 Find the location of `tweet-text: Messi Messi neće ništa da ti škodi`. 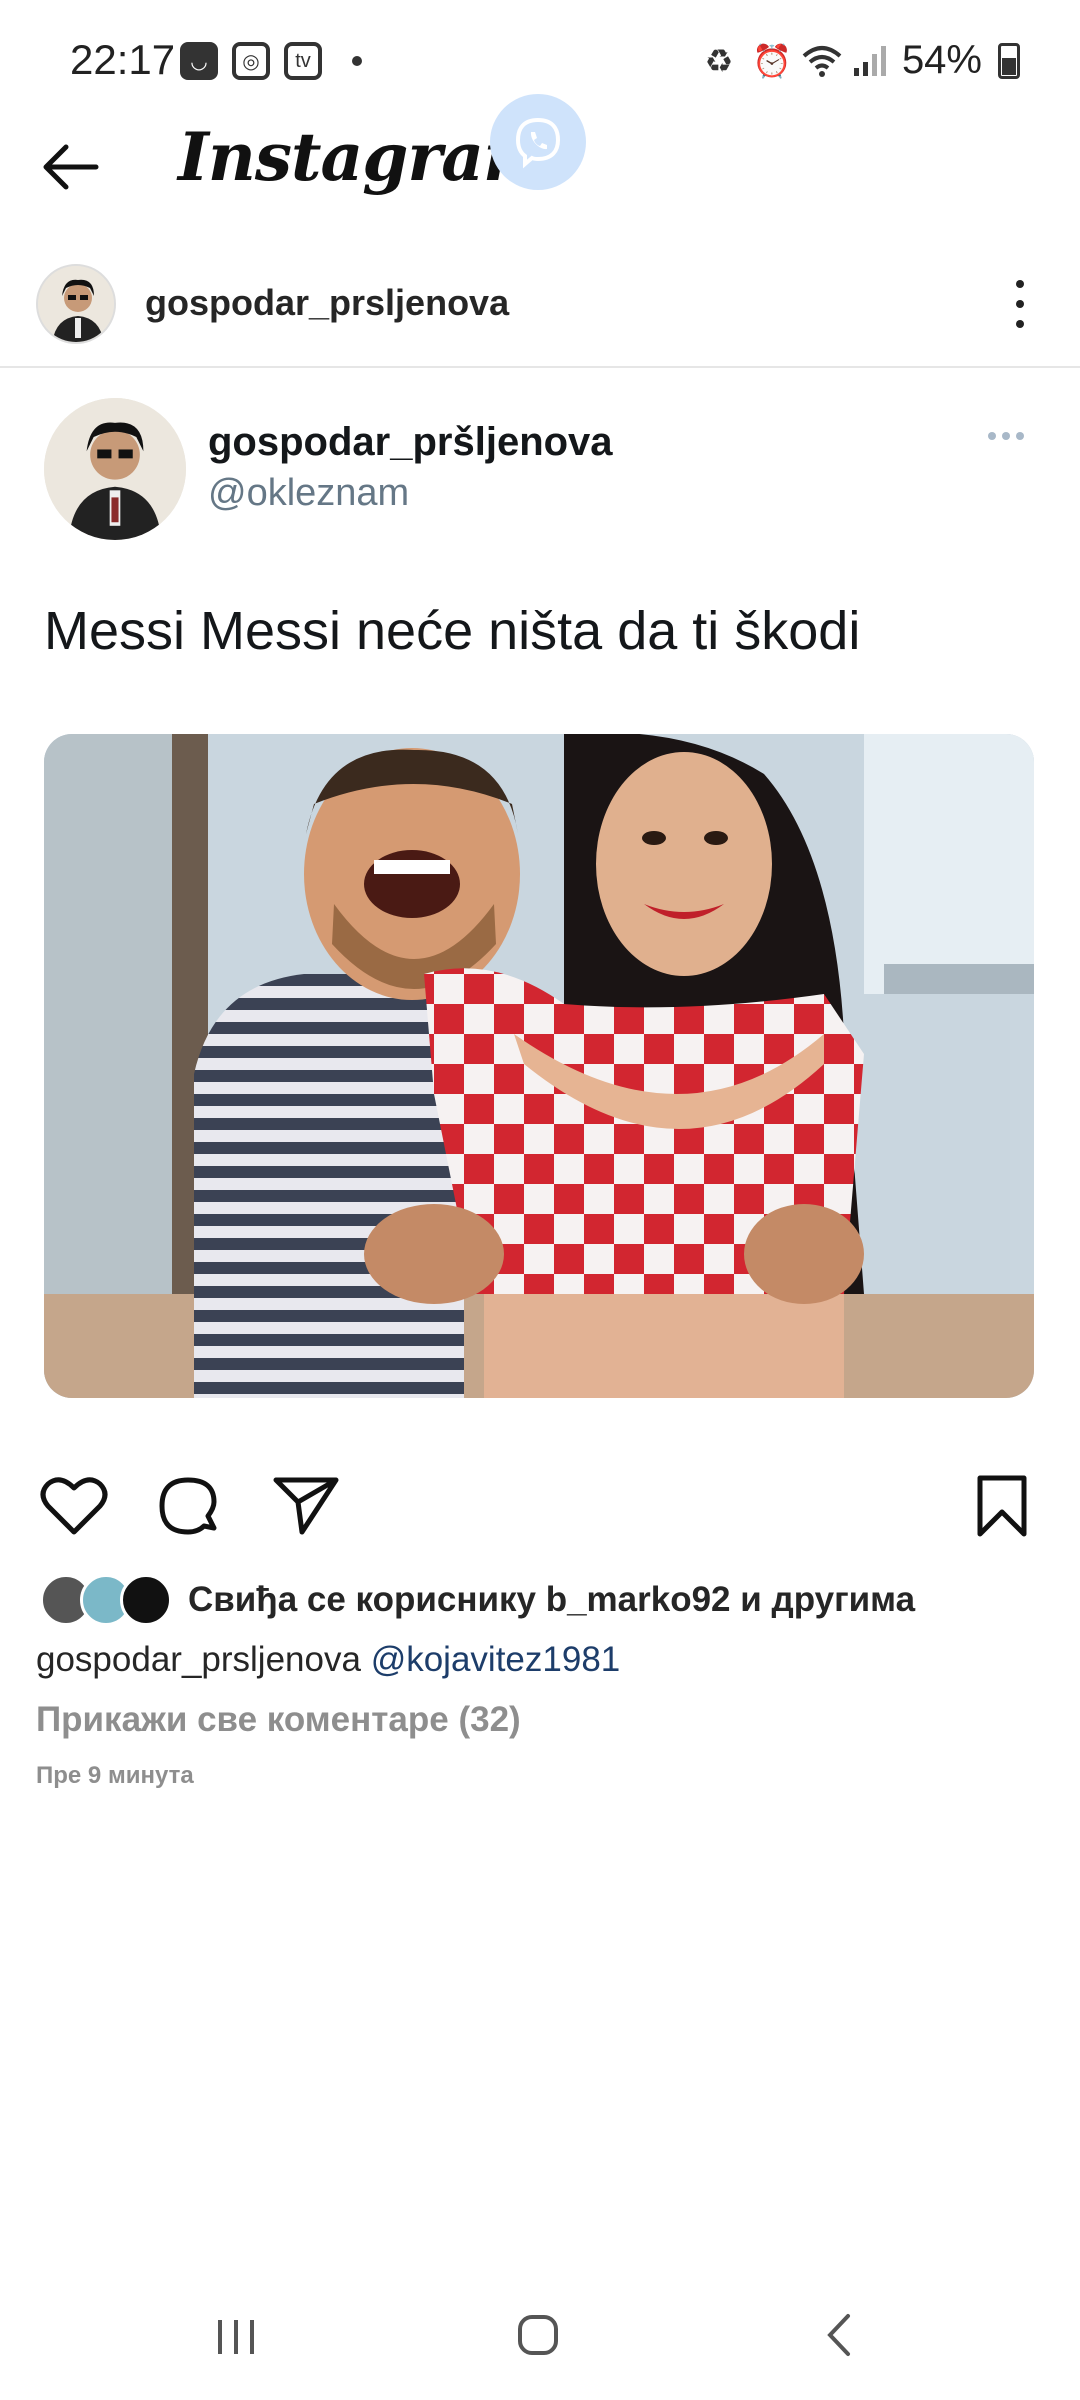

tweet-text: Messi Messi neće ništa da ti škodi is located at coordinates (452, 631).